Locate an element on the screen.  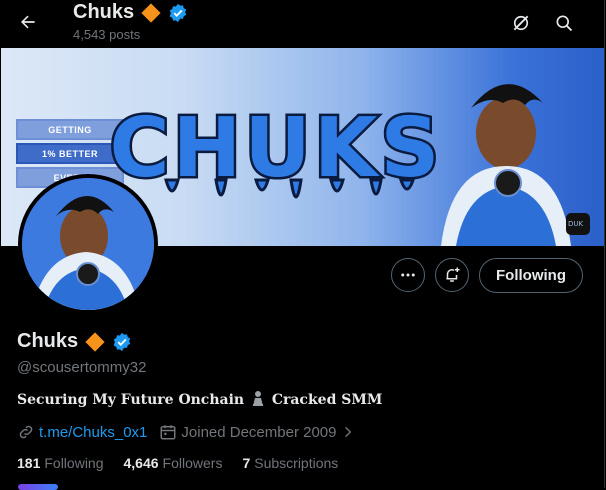
arrow-left-icon is located at coordinates (28, 22).